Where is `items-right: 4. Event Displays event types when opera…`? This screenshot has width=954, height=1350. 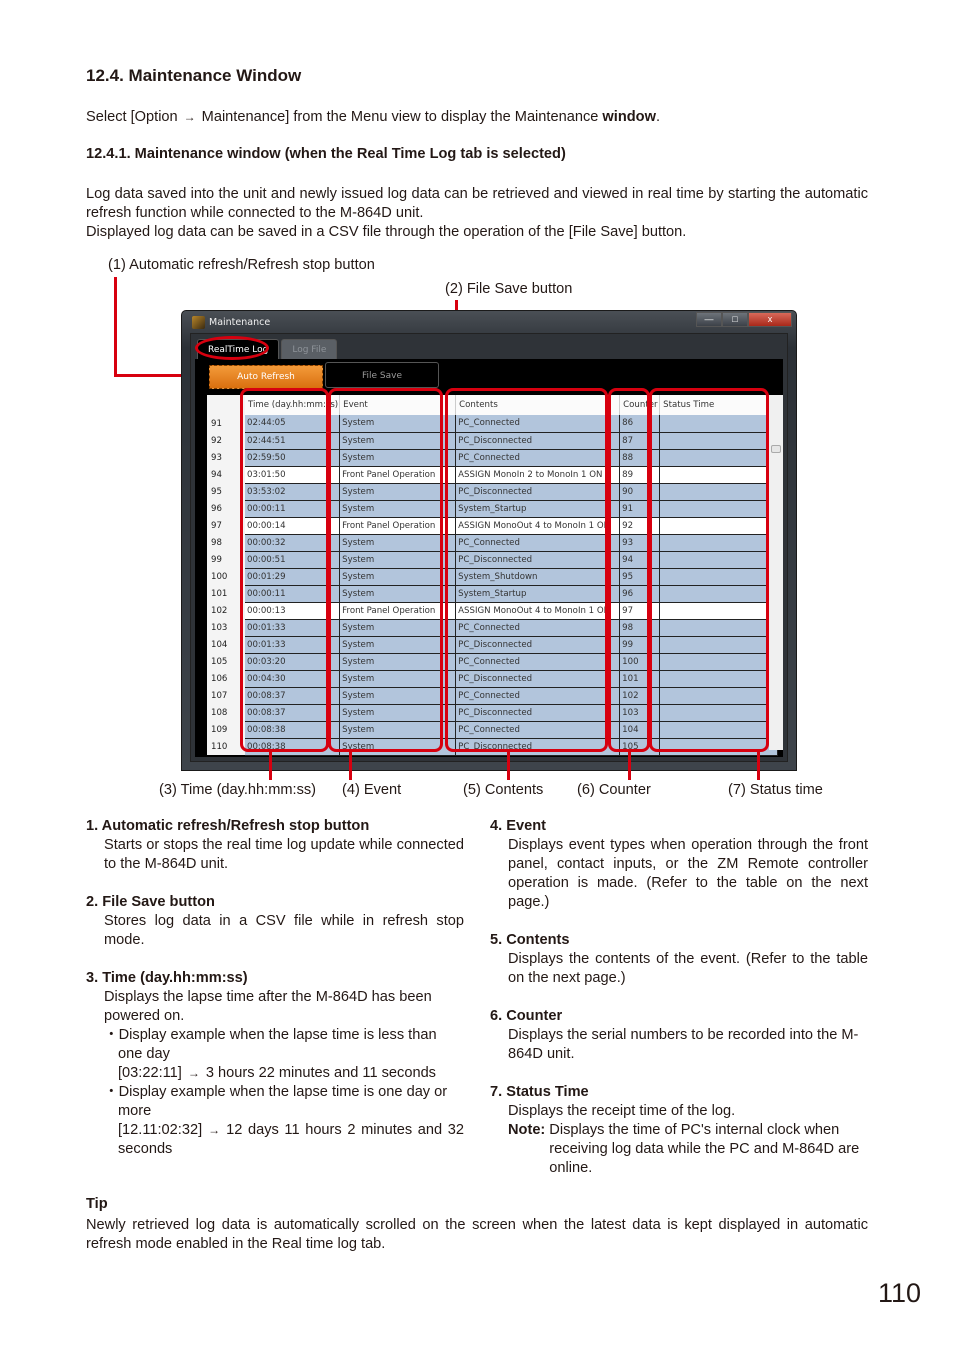
items-right: 4. Event Displays event types when opera… is located at coordinates (679, 997).